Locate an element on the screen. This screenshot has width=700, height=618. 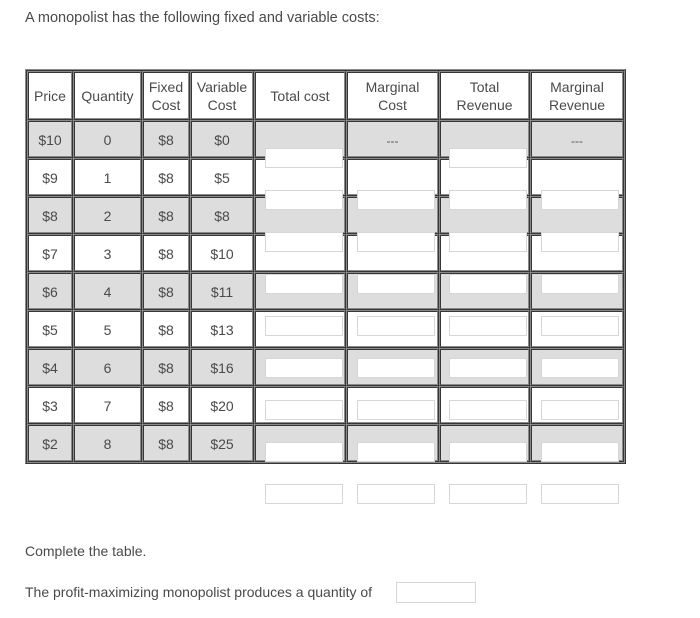
header-marginal-cost: Marginal Cost is located at coordinates (392, 95).